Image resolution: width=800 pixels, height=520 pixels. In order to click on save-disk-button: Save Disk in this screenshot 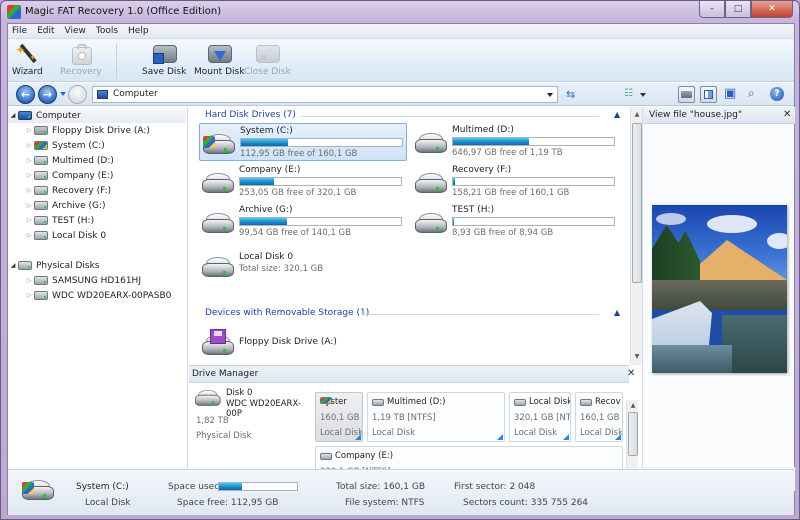, I will do `click(164, 59)`.